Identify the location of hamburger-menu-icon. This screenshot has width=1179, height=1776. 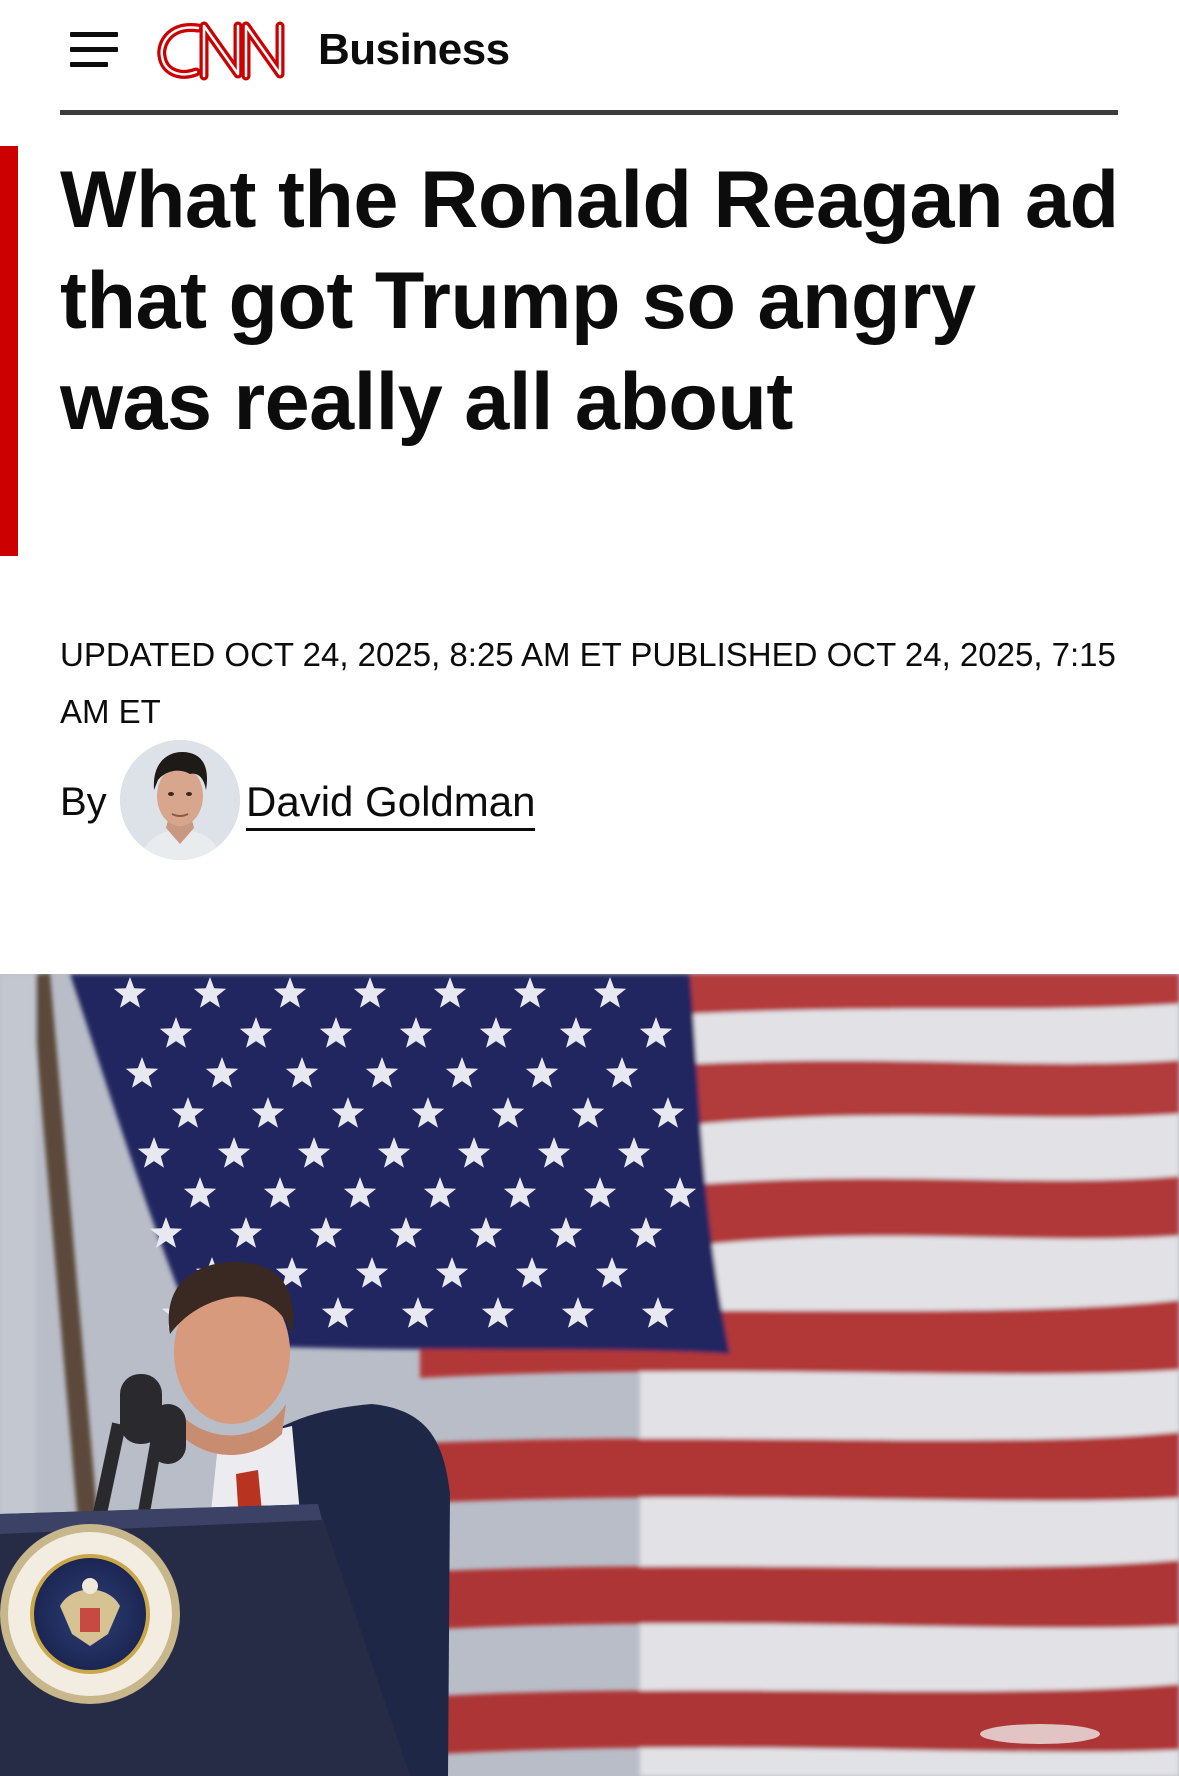
(94, 48).